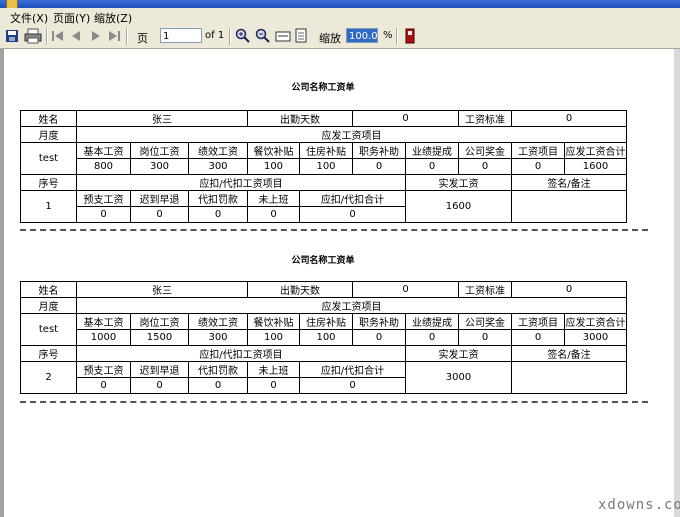 The image size is (680, 517). What do you see at coordinates (58, 36) in the screenshot?
I see `first-page-icon` at bounding box center [58, 36].